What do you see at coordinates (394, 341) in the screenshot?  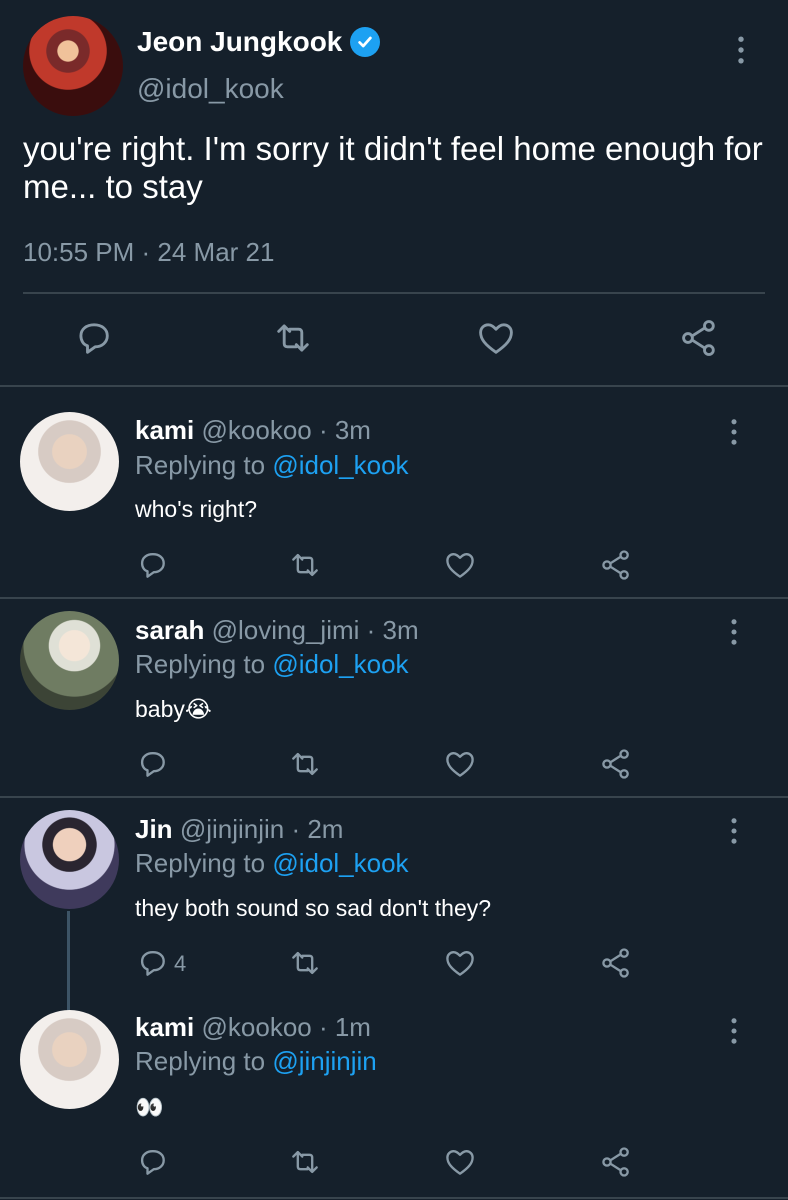 I see `tweet-actions` at bounding box center [394, 341].